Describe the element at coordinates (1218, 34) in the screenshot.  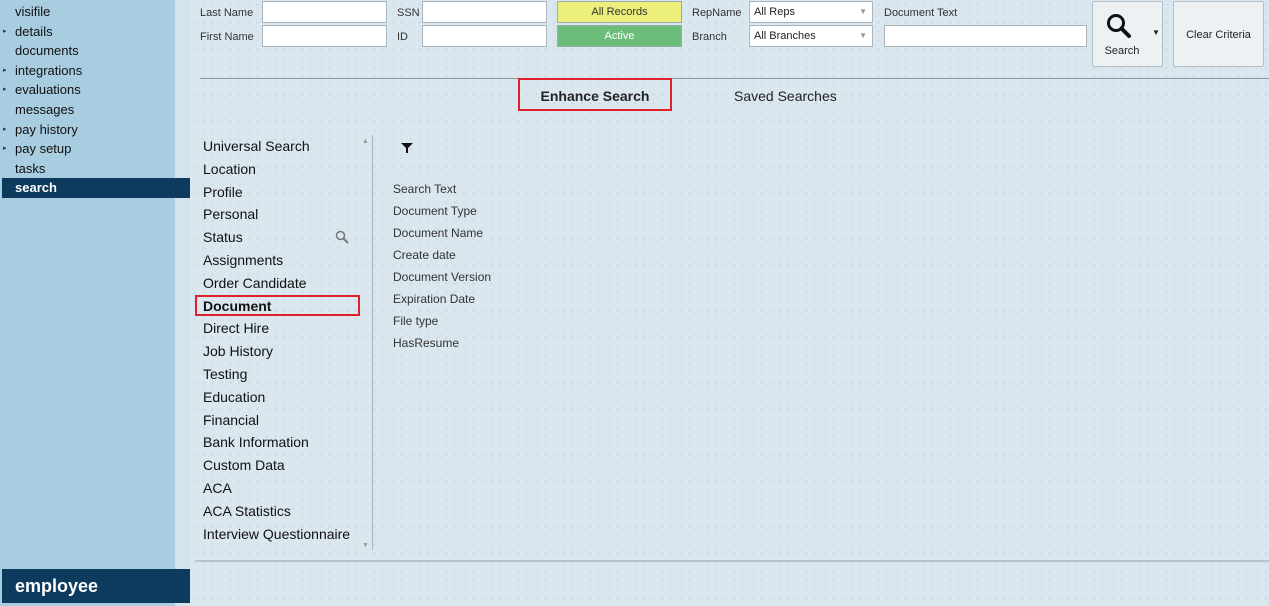
I see `clear-criteria-button: Clear Criteria` at that location.